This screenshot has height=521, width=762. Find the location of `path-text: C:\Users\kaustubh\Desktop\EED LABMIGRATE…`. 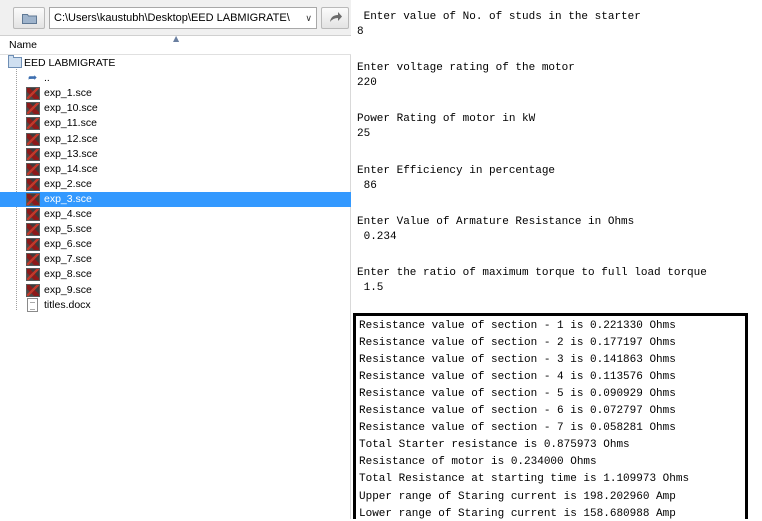

path-text: C:\Users\kaustubh\Desktop\EED LABMIGRATE… is located at coordinates (172, 18).